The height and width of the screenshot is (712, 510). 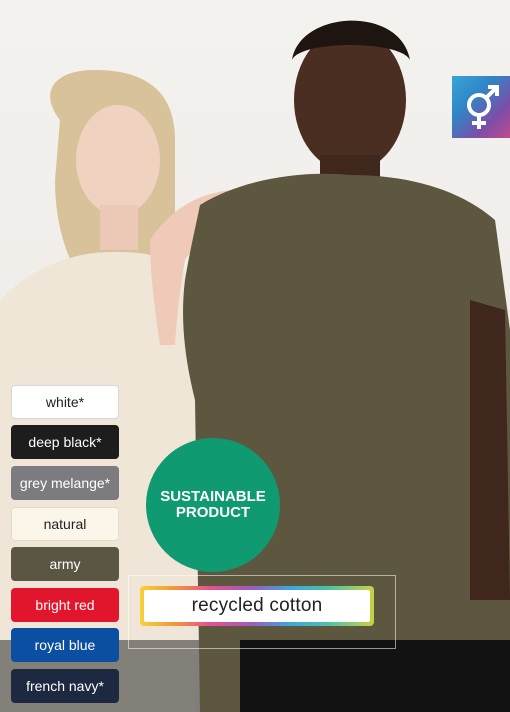 I want to click on unisex-badge, so click(x=481, y=107).